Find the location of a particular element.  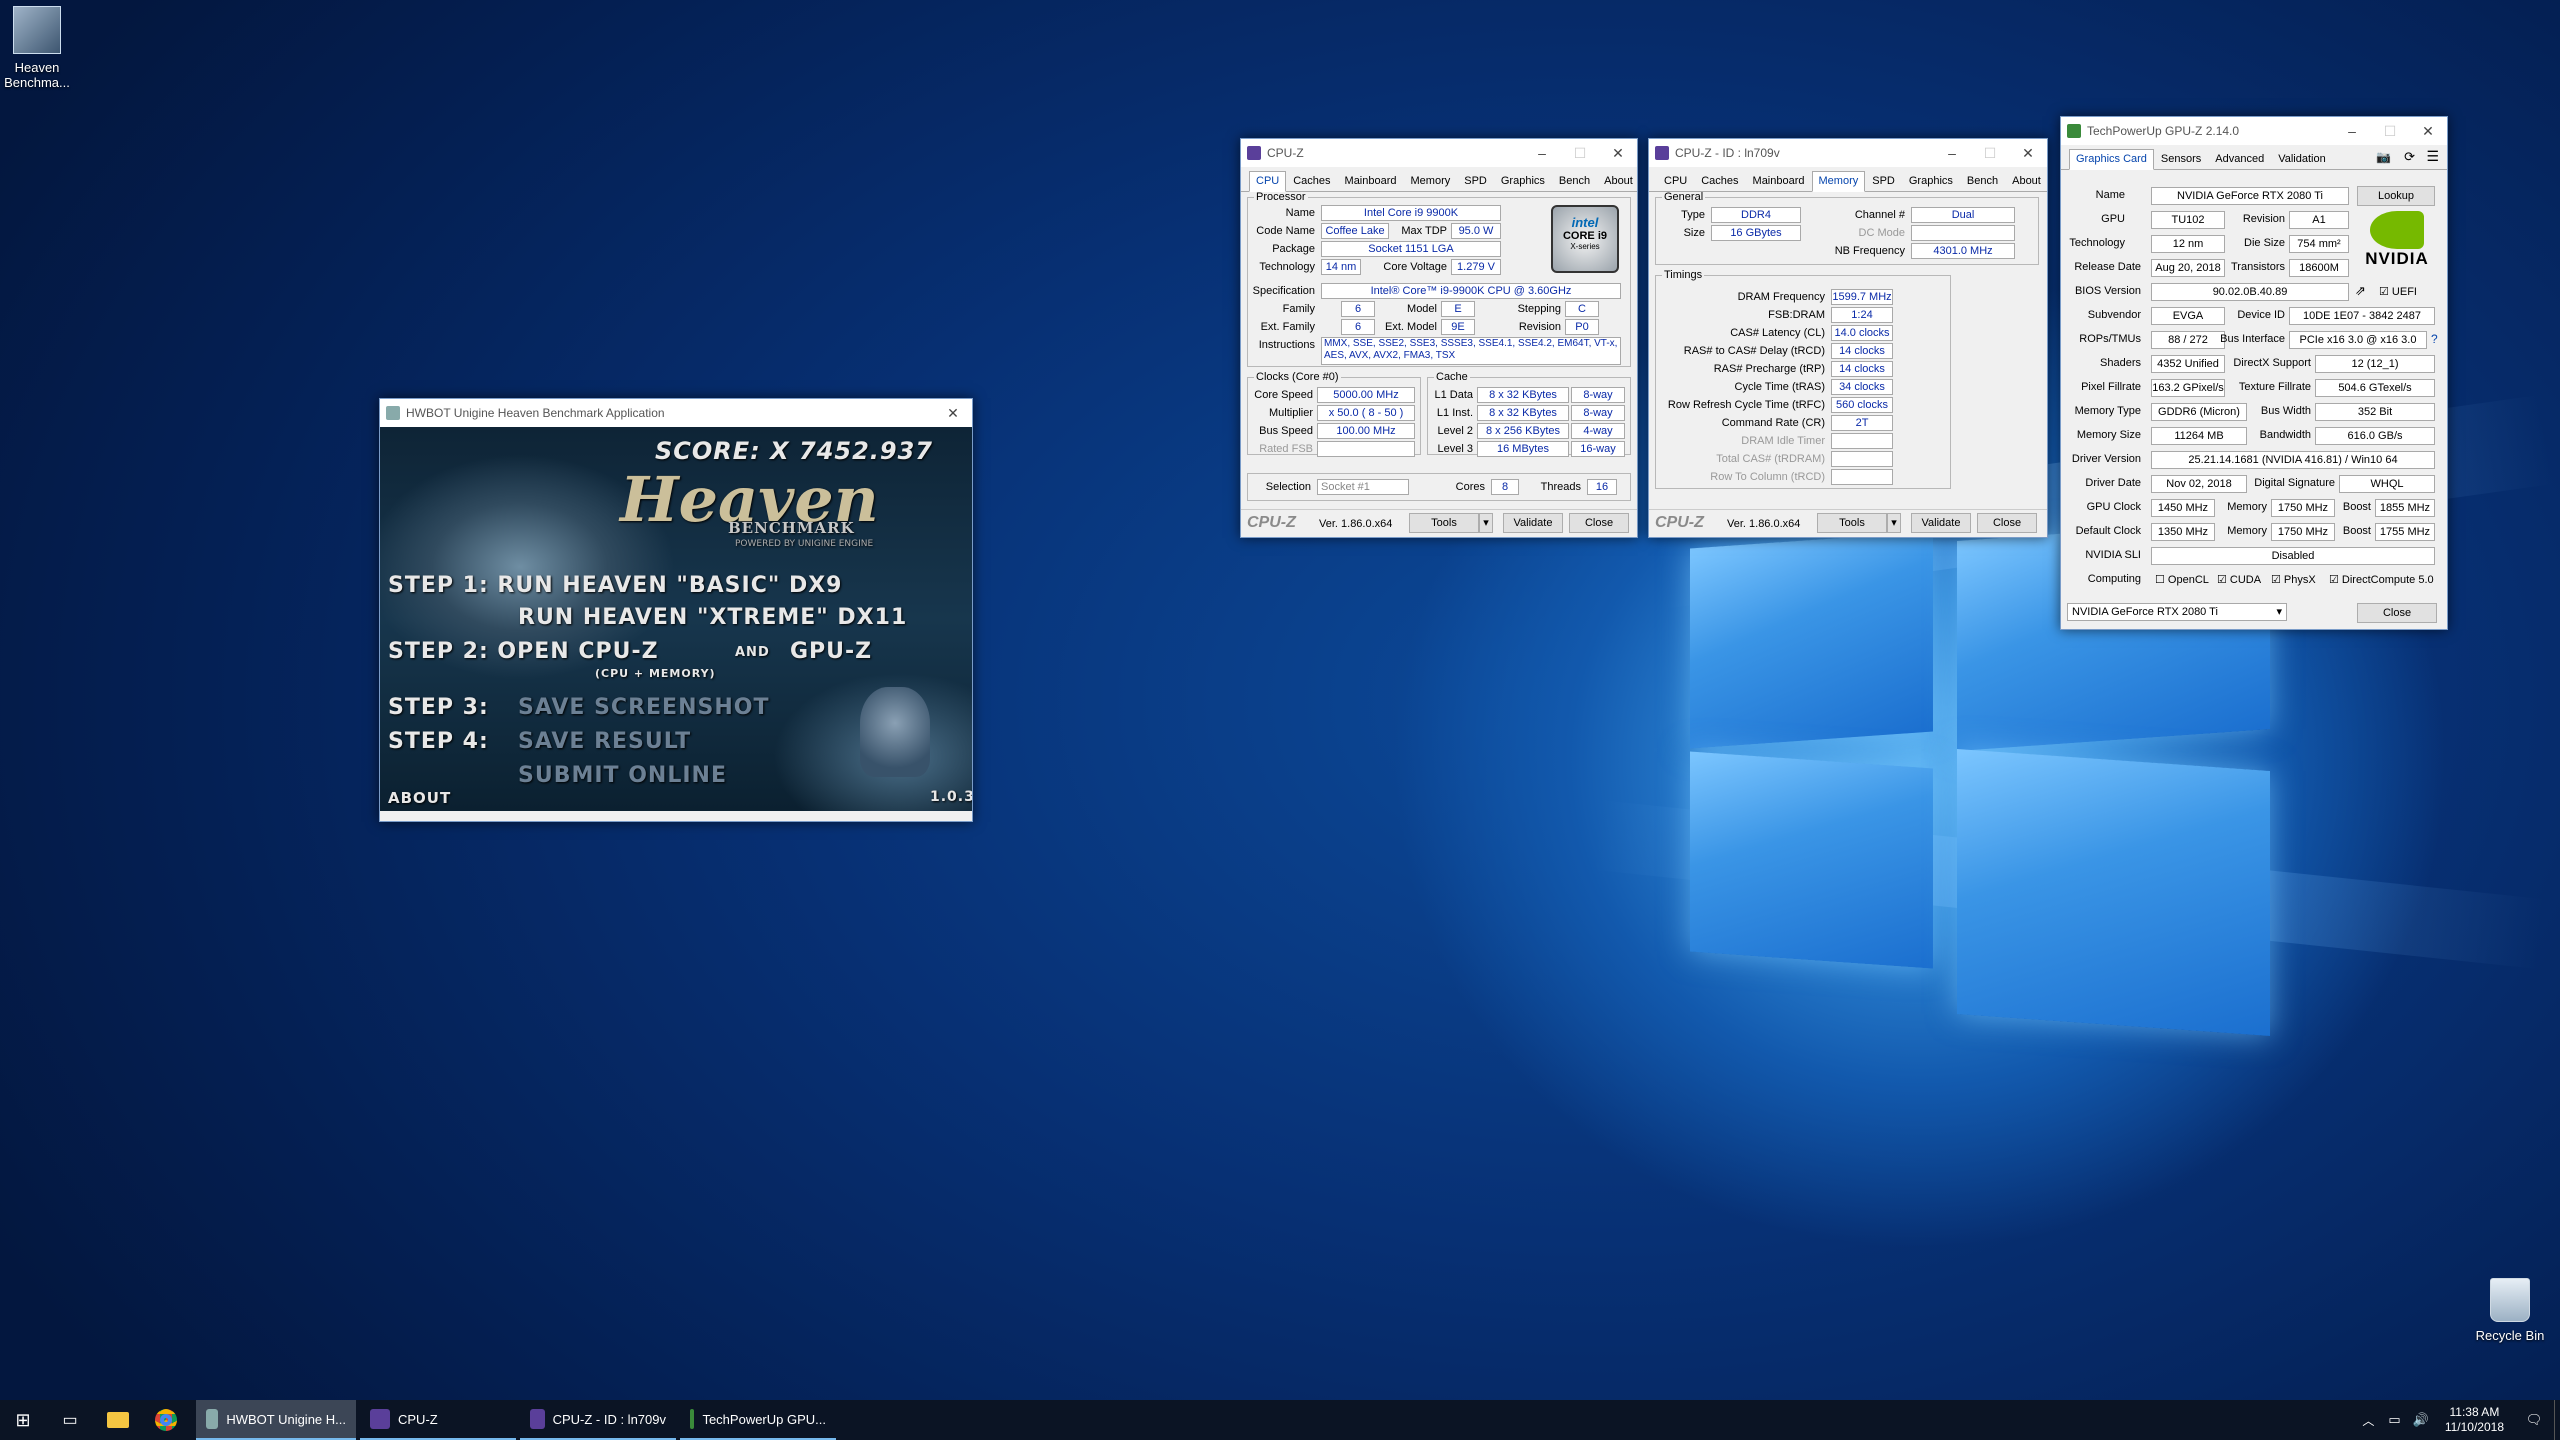

gpu-select: NVIDIA GeForce RTX 2080 Ti ▾ is located at coordinates (2177, 612).